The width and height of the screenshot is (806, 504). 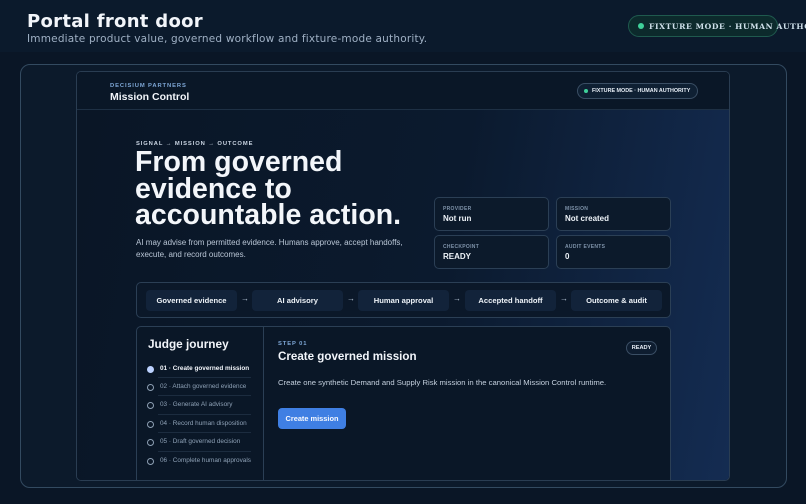 What do you see at coordinates (312, 418) in the screenshot?
I see `create-mission-button: Create mission` at bounding box center [312, 418].